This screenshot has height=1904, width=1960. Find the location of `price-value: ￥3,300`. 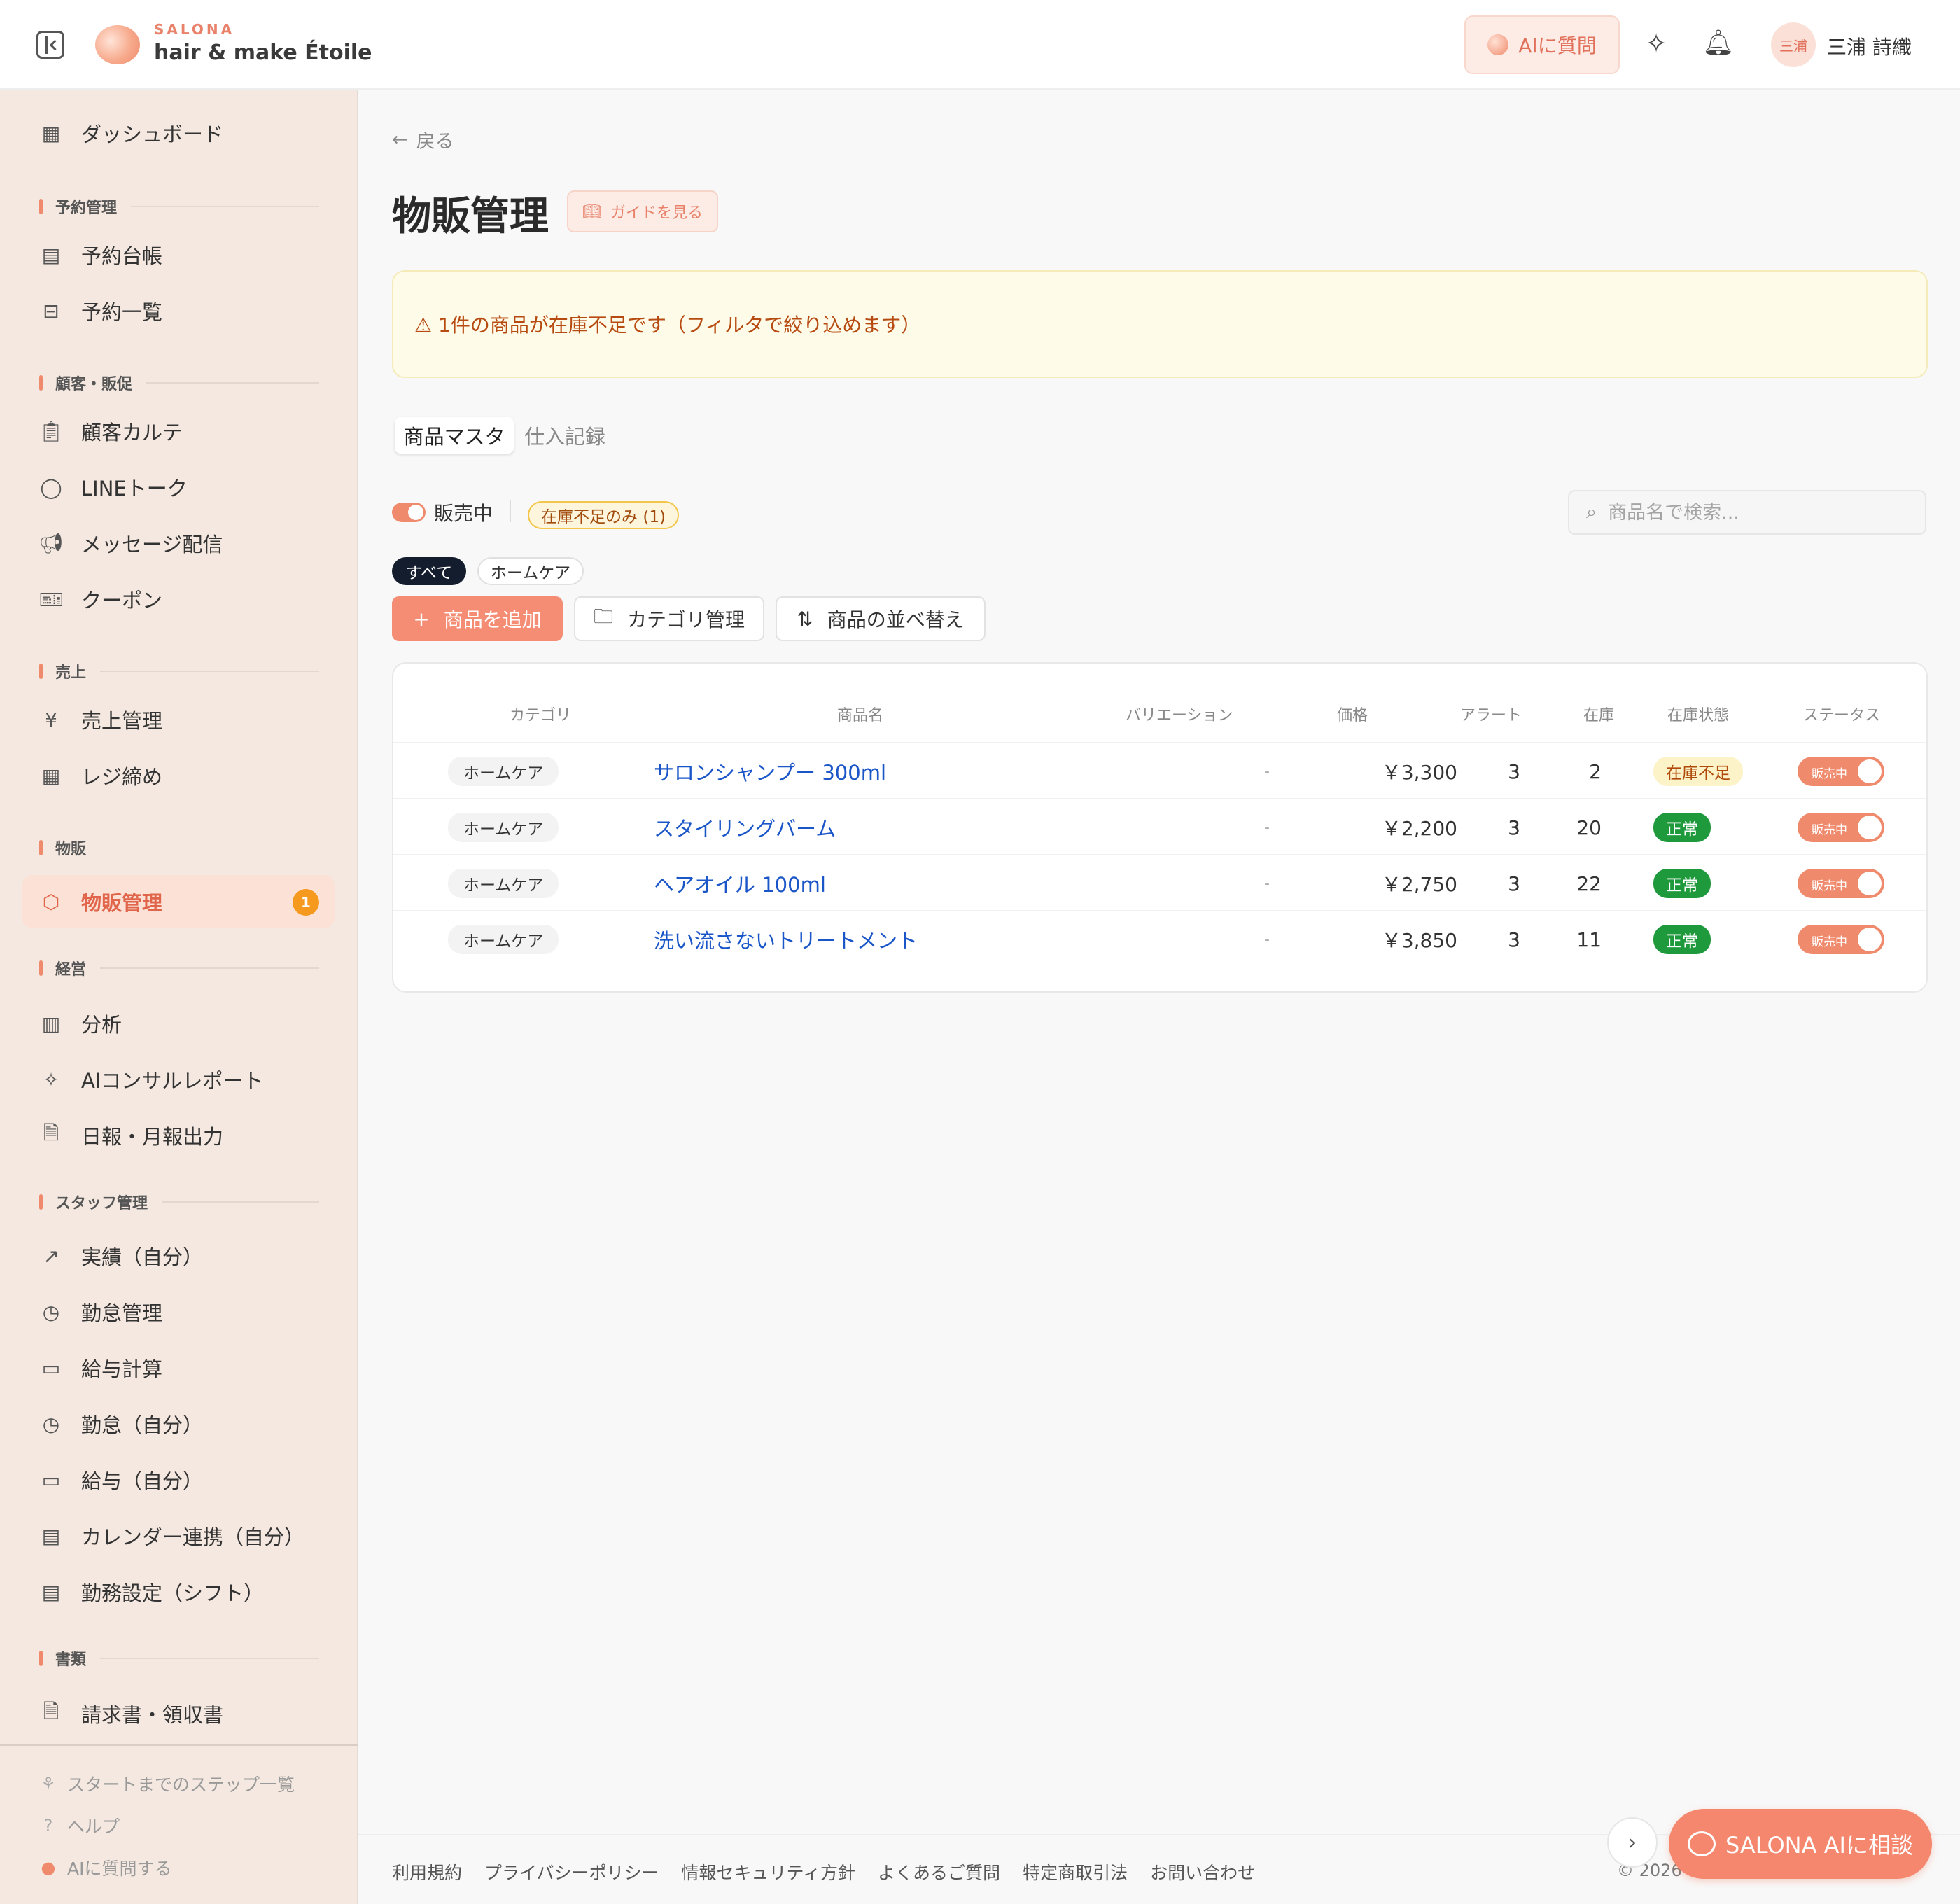

price-value: ￥3,300 is located at coordinates (1419, 772).